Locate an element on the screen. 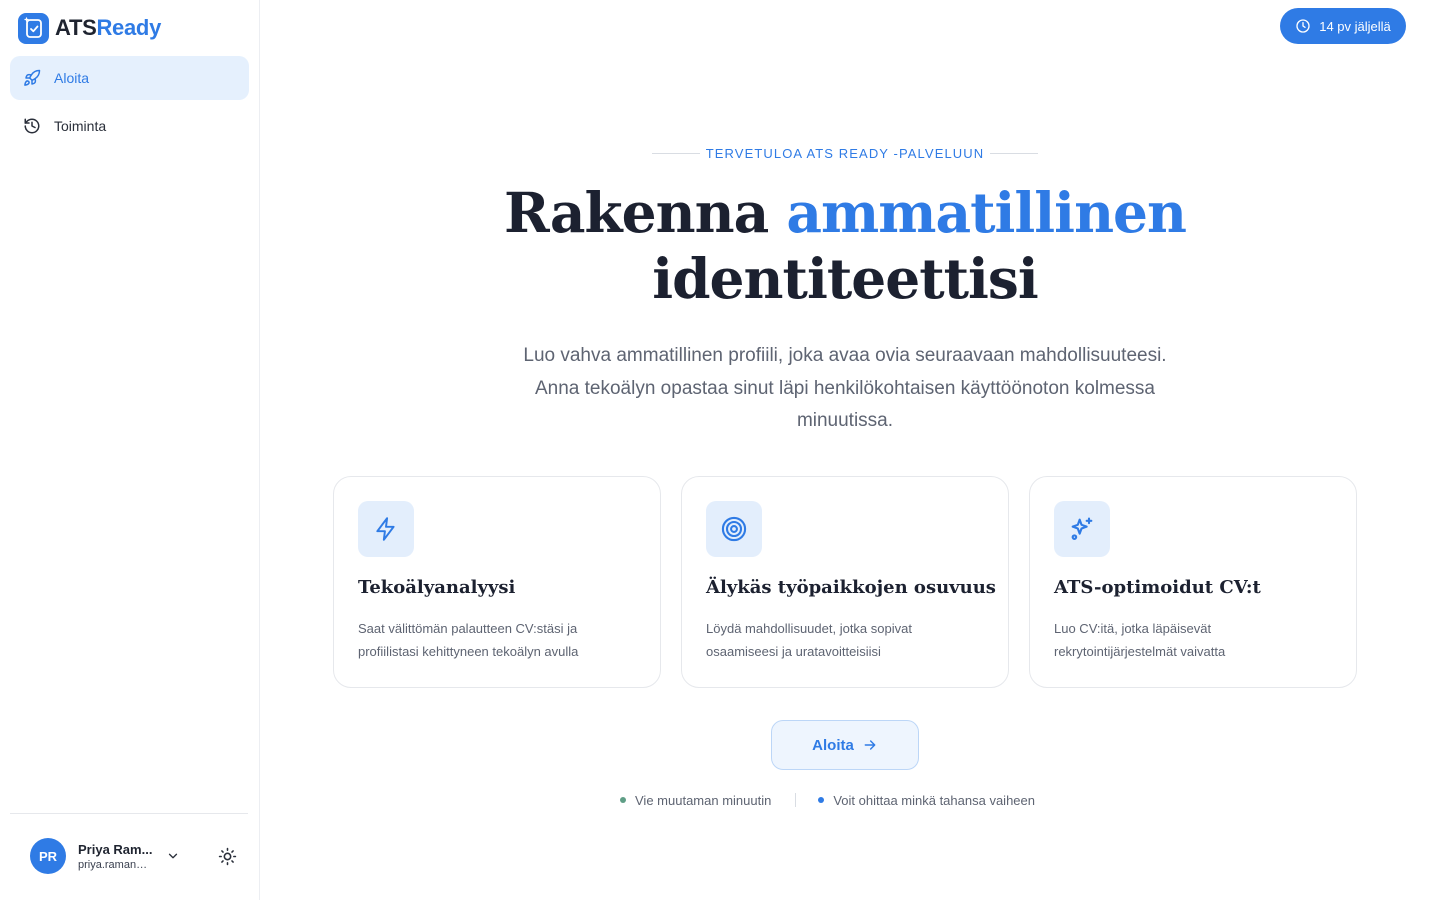 The height and width of the screenshot is (900, 1440). start-button: Aloita is located at coordinates (845, 745).